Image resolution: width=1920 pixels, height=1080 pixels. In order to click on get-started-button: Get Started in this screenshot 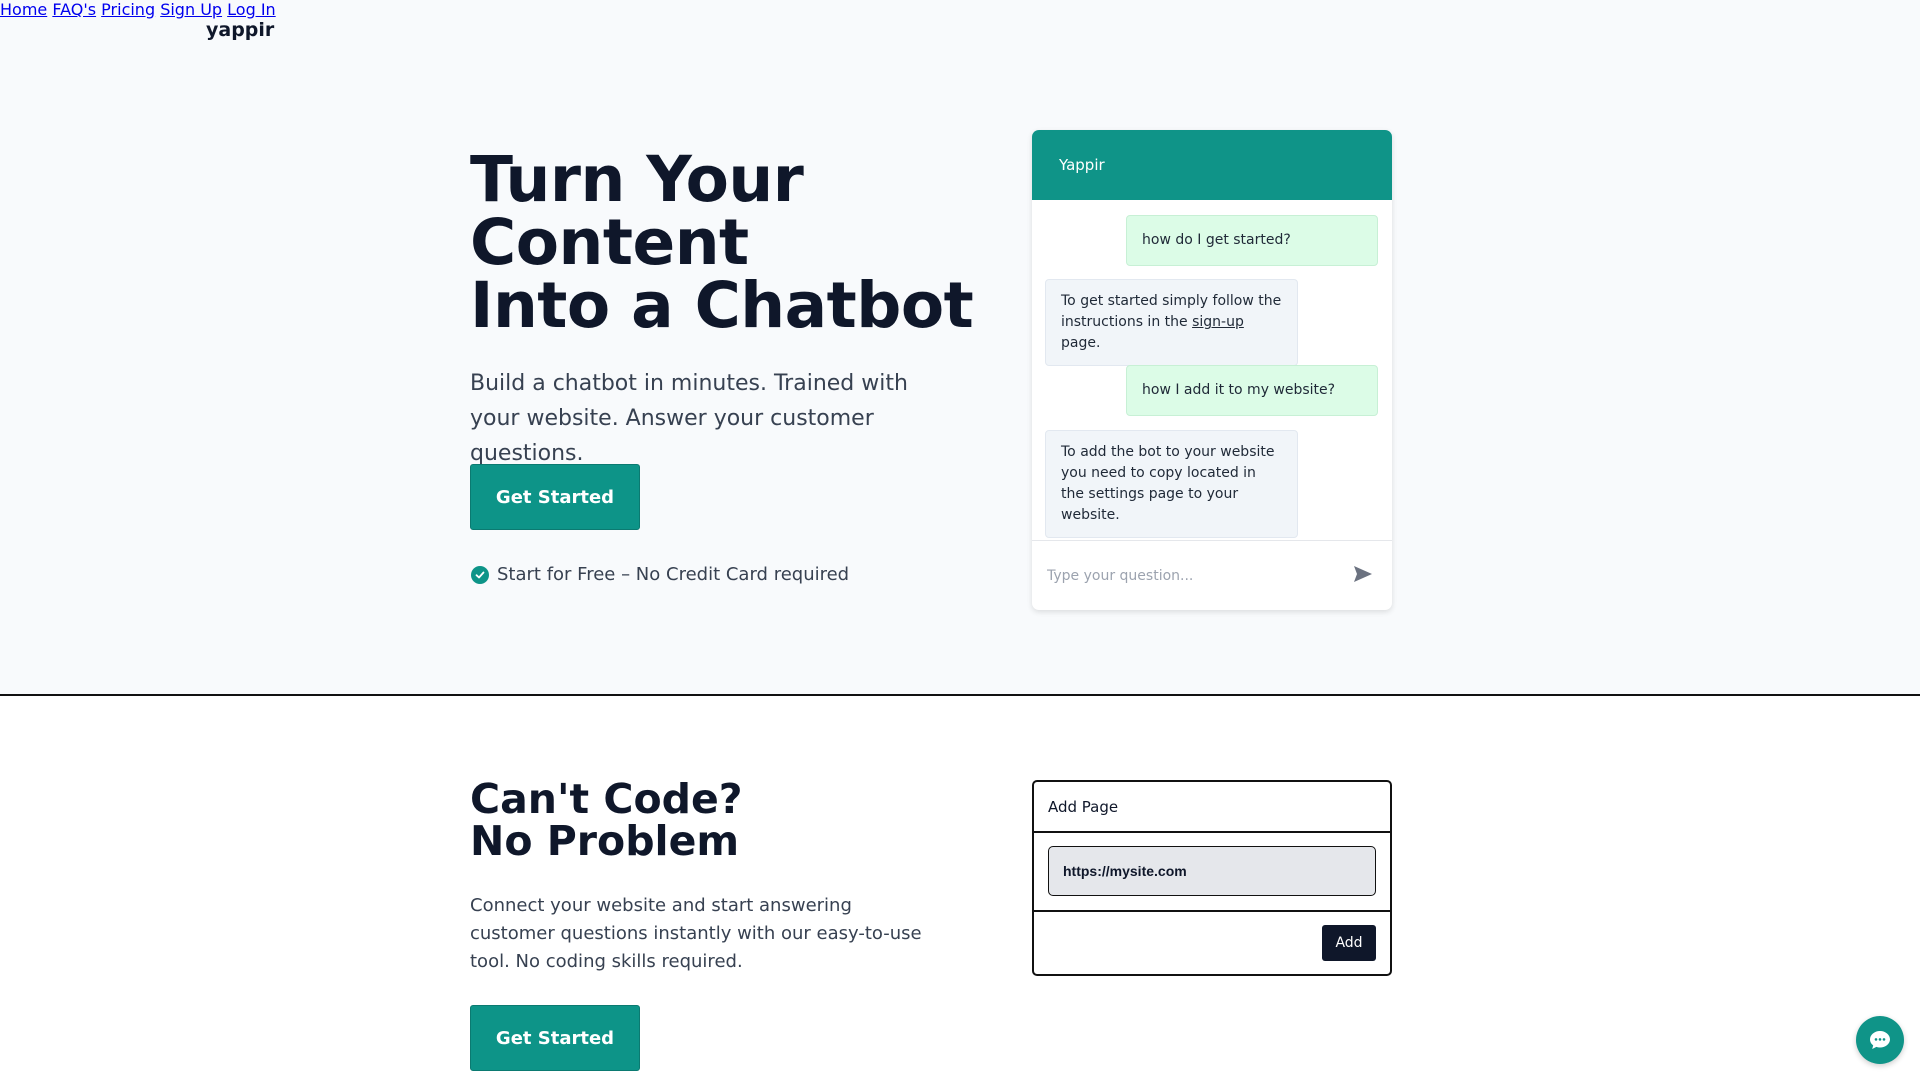, I will do `click(555, 497)`.